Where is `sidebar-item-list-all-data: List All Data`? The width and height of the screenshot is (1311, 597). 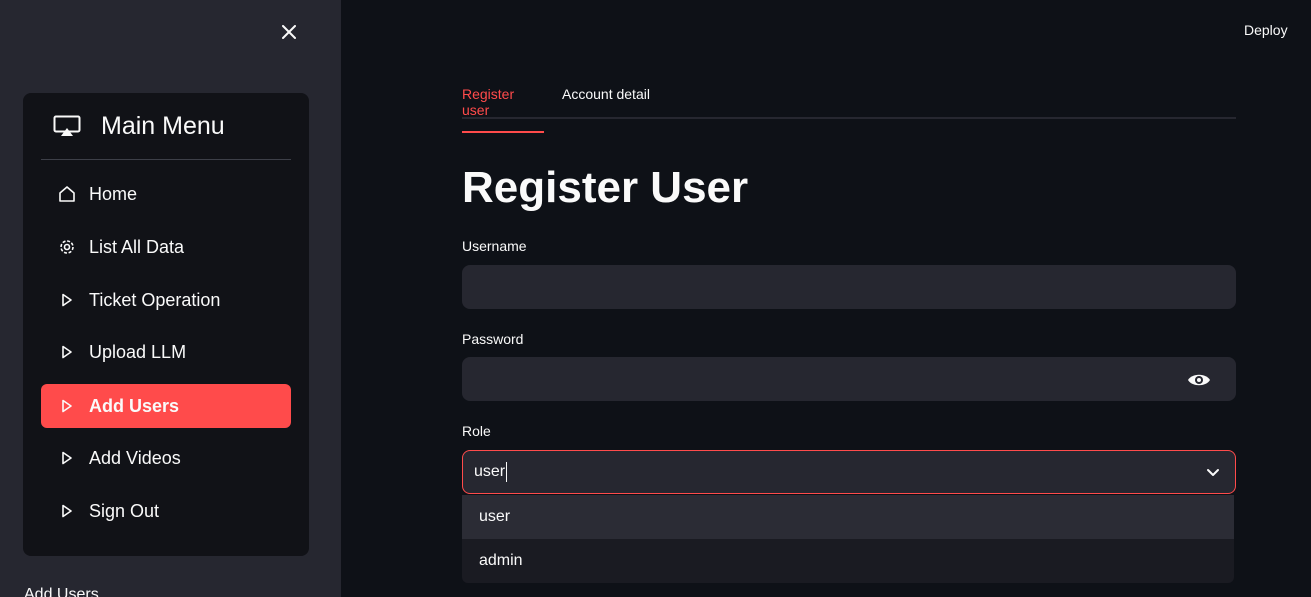
sidebar-item-list-all-data: List All Data is located at coordinates (166, 247).